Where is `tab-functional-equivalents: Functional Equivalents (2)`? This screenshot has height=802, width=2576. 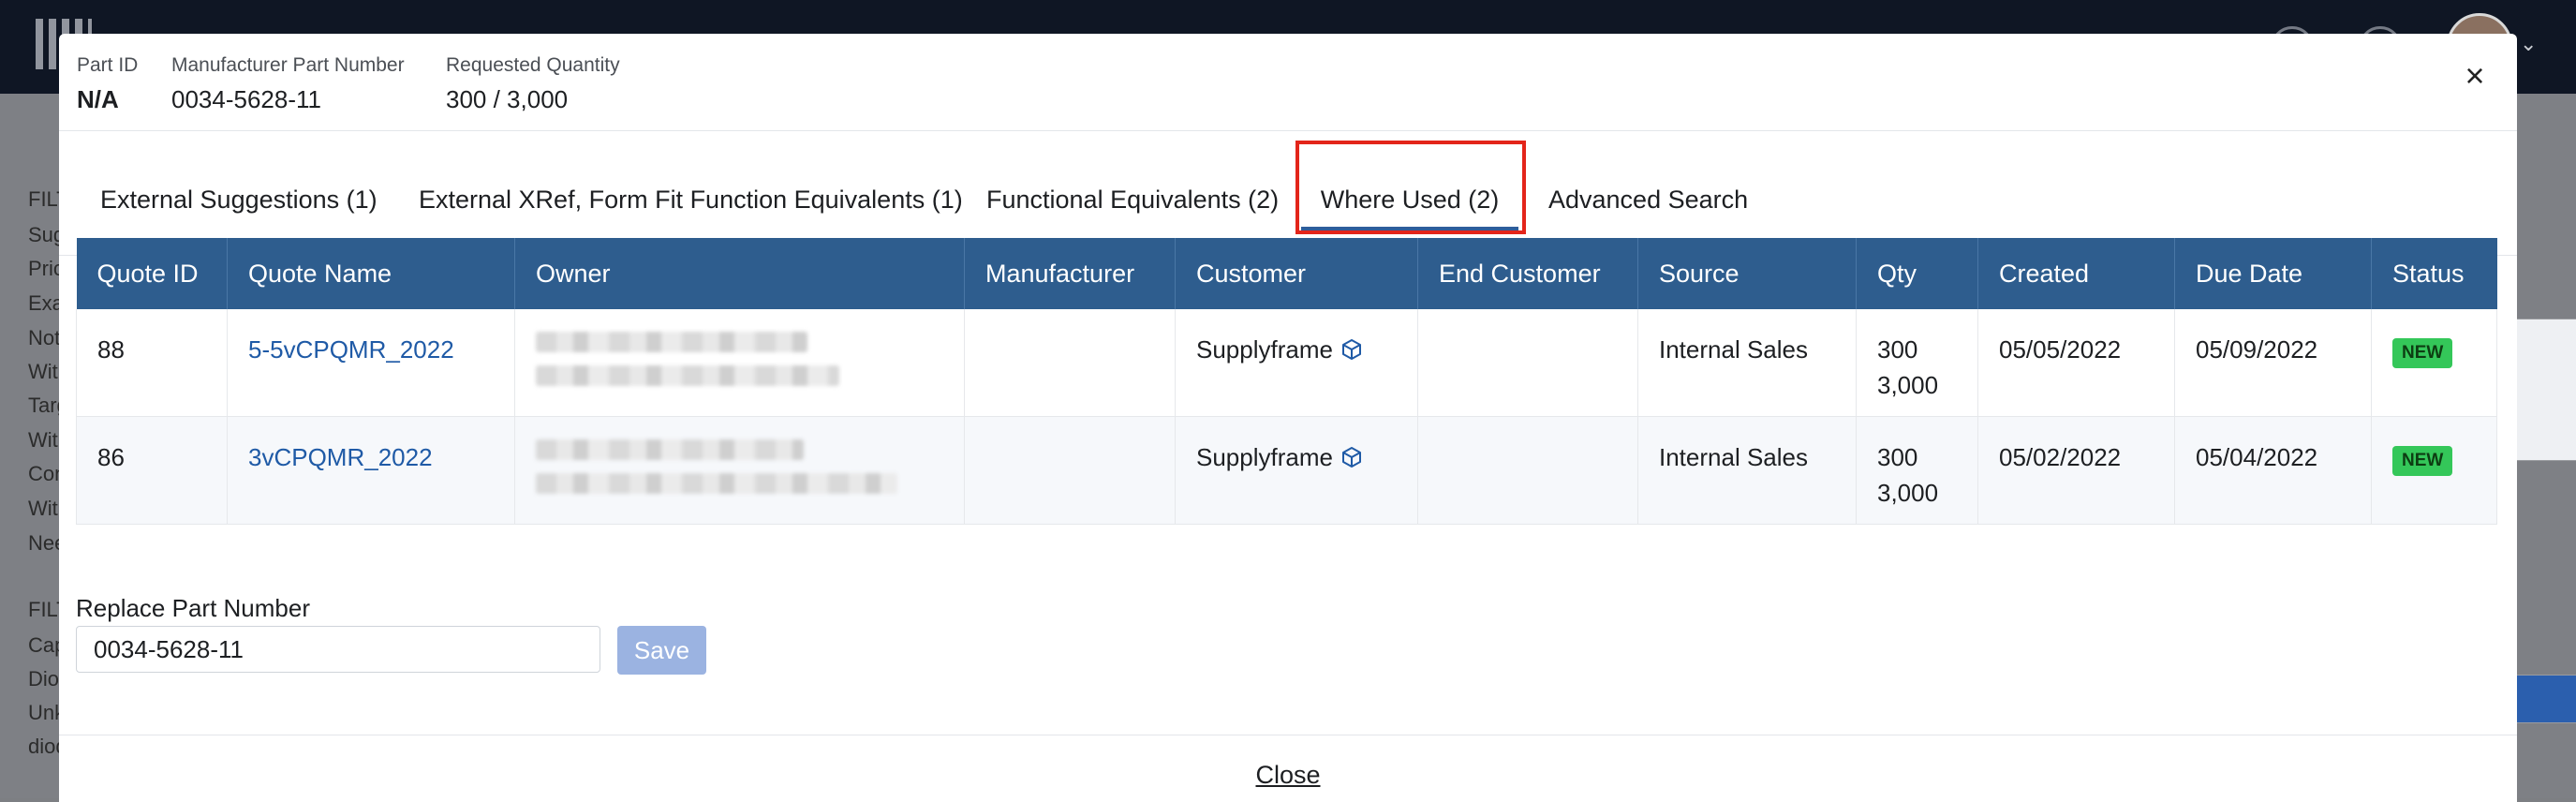 tab-functional-equivalents: Functional Equivalents (2) is located at coordinates (1132, 207).